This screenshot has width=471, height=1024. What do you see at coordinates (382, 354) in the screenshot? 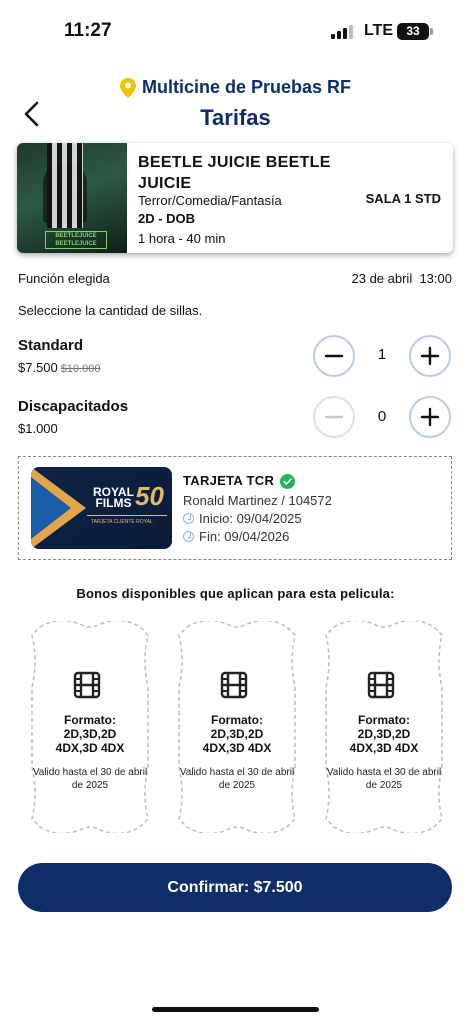
I see `standard-quantity: 1` at bounding box center [382, 354].